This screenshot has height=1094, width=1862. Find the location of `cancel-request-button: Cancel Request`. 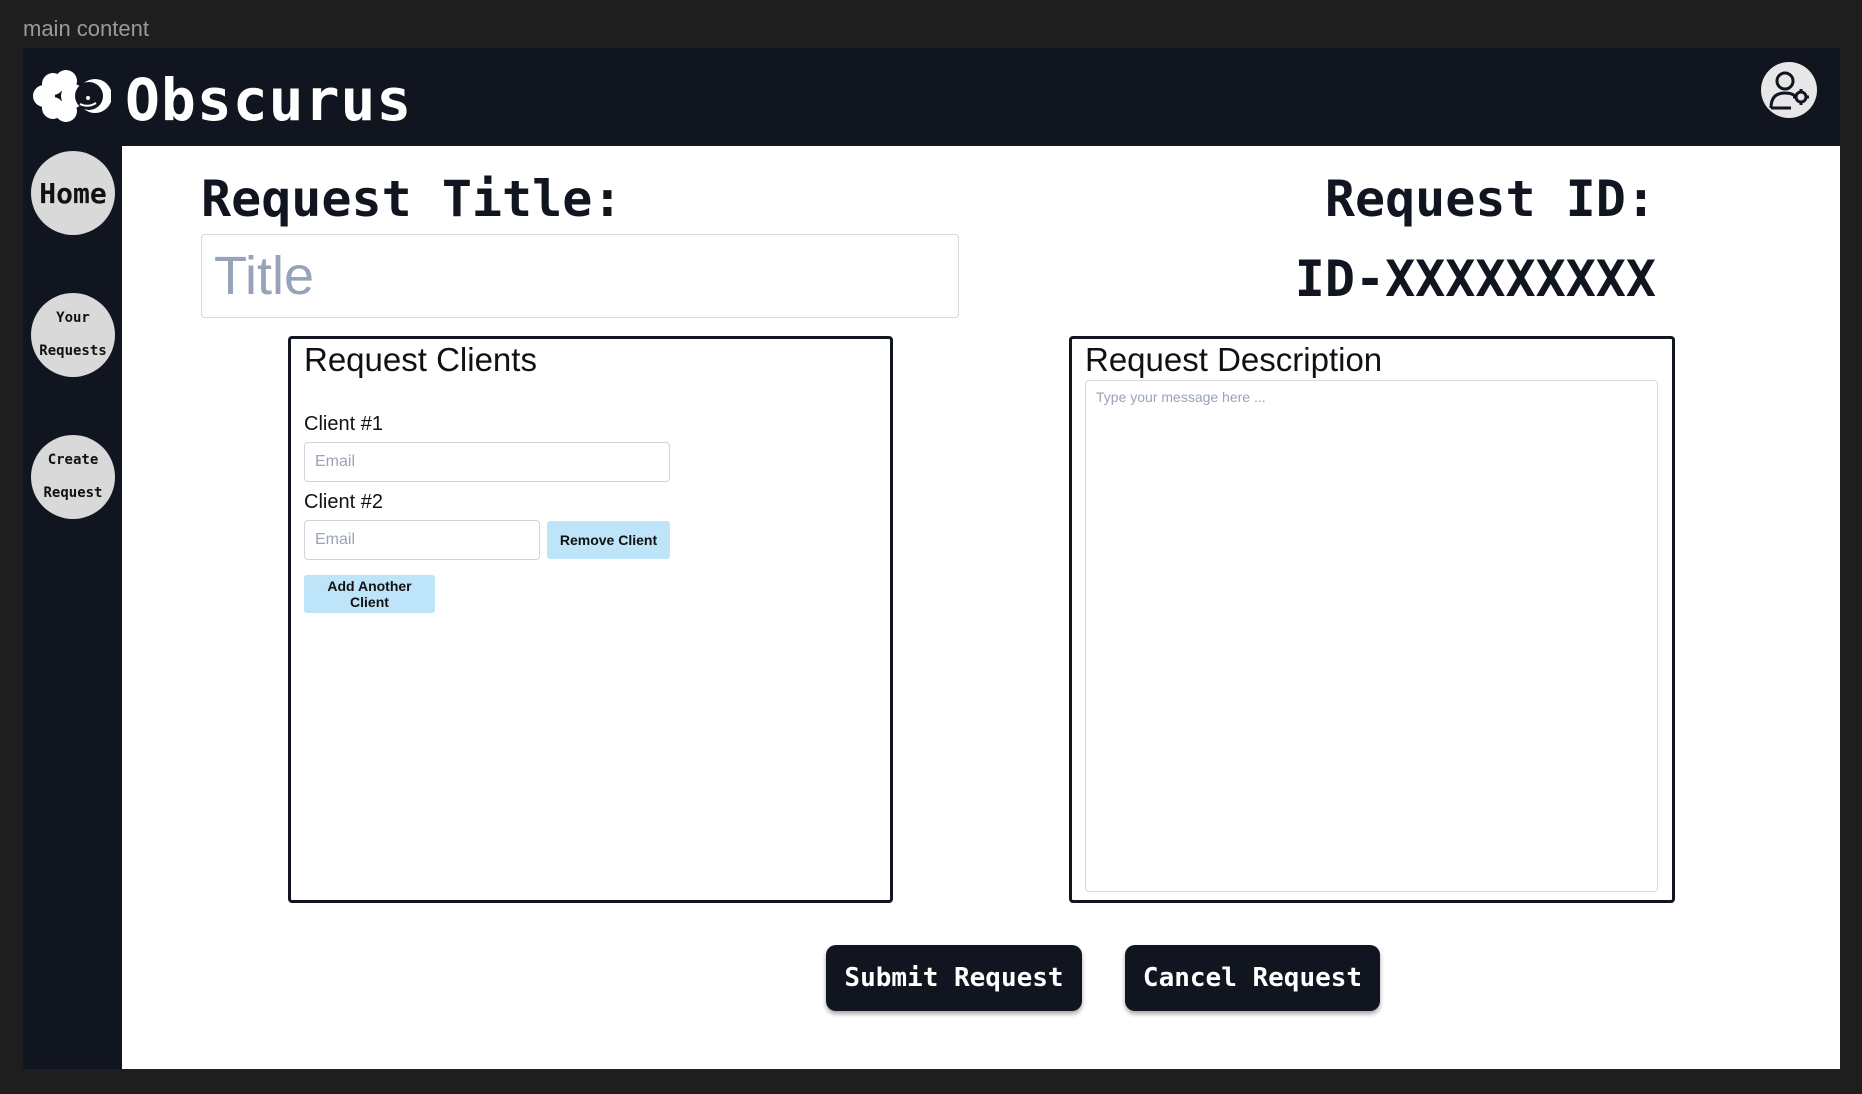

cancel-request-button: Cancel Request is located at coordinates (1252, 978).